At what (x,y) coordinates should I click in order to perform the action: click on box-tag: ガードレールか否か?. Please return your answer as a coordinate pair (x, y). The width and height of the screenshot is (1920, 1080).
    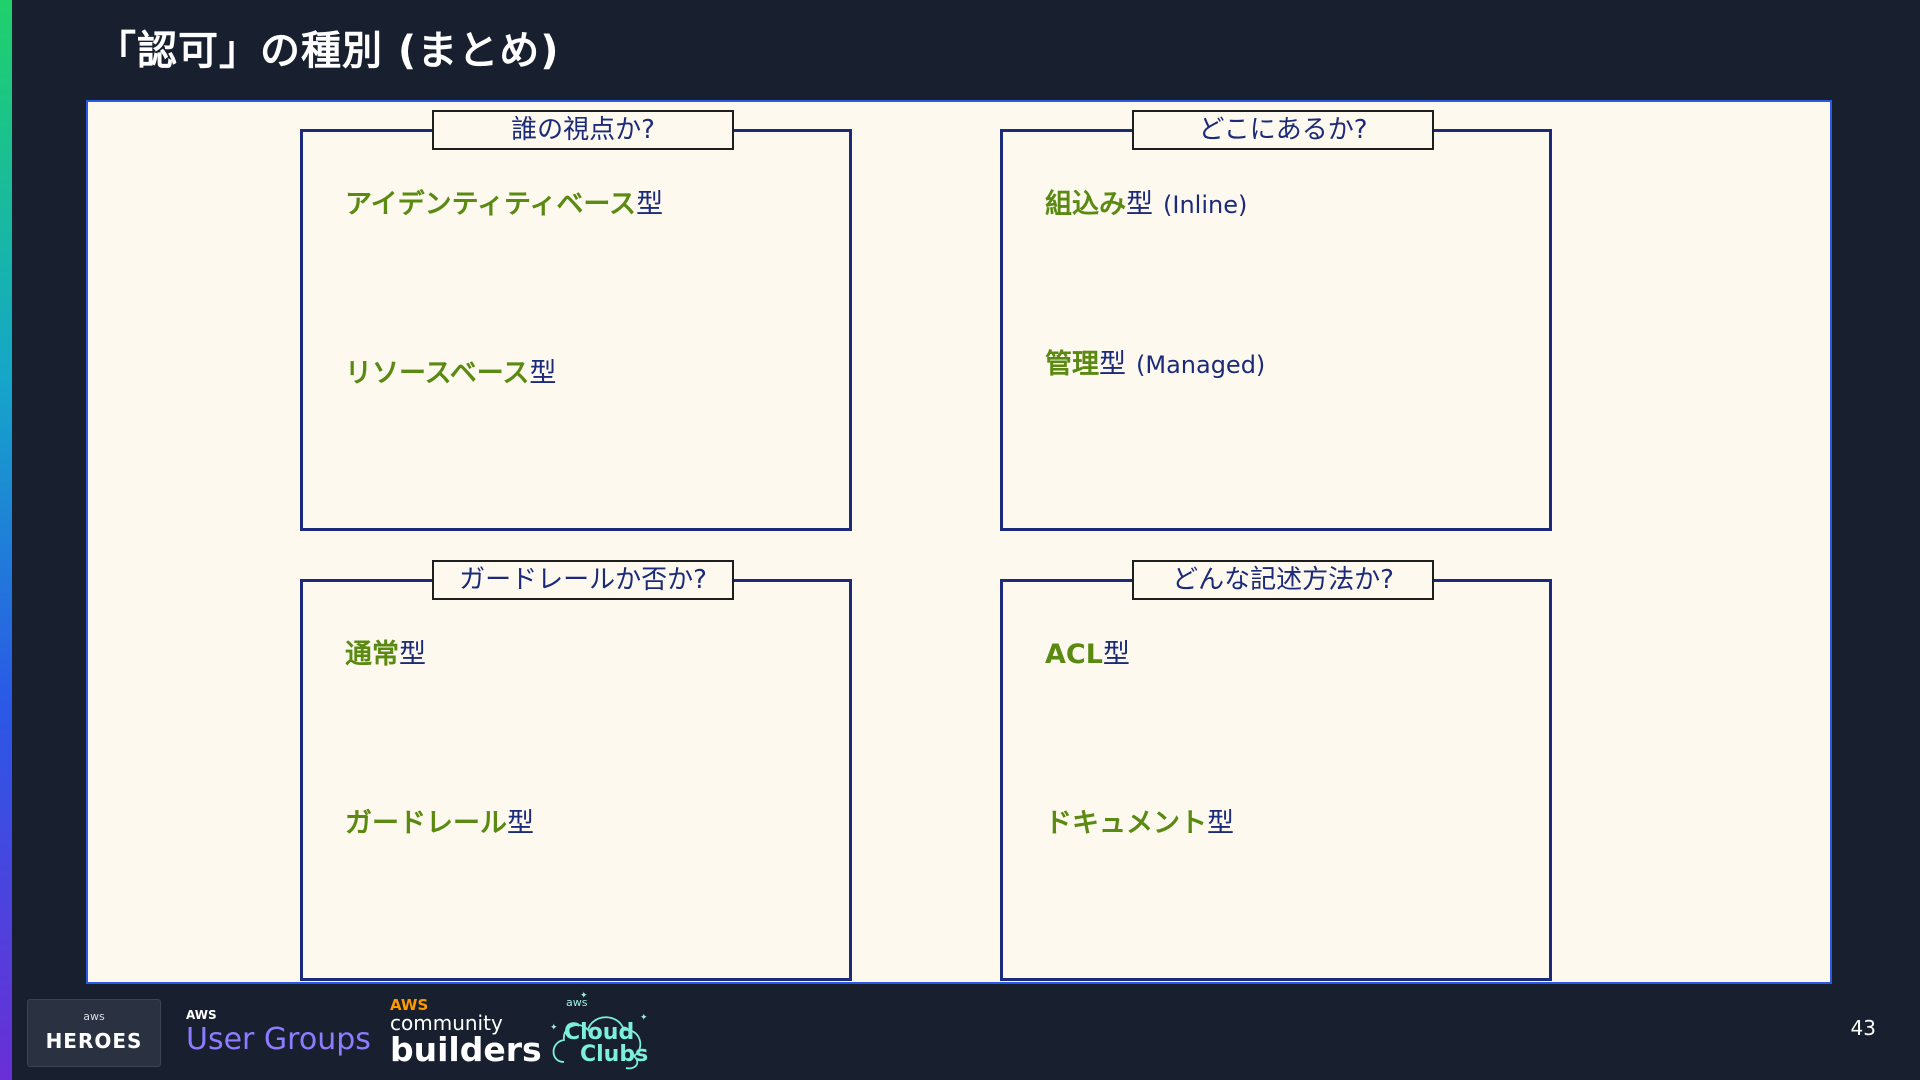
    Looking at the image, I should click on (583, 580).